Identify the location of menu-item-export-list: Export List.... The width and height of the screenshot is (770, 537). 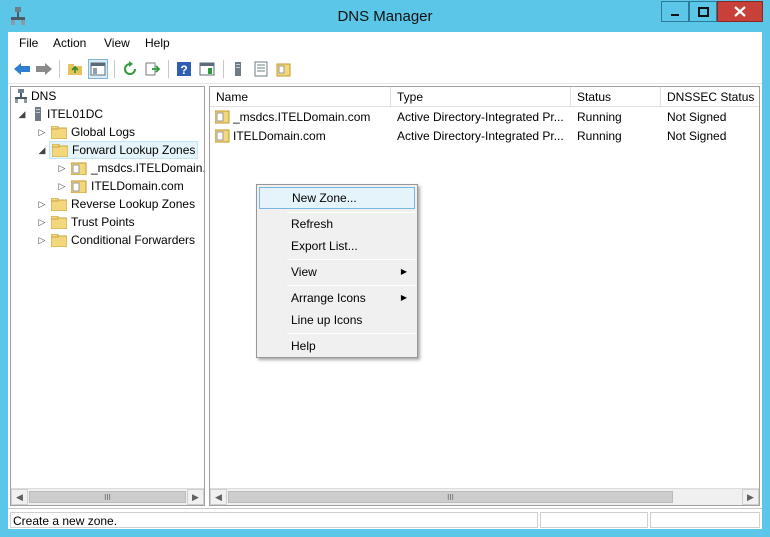
(337, 246).